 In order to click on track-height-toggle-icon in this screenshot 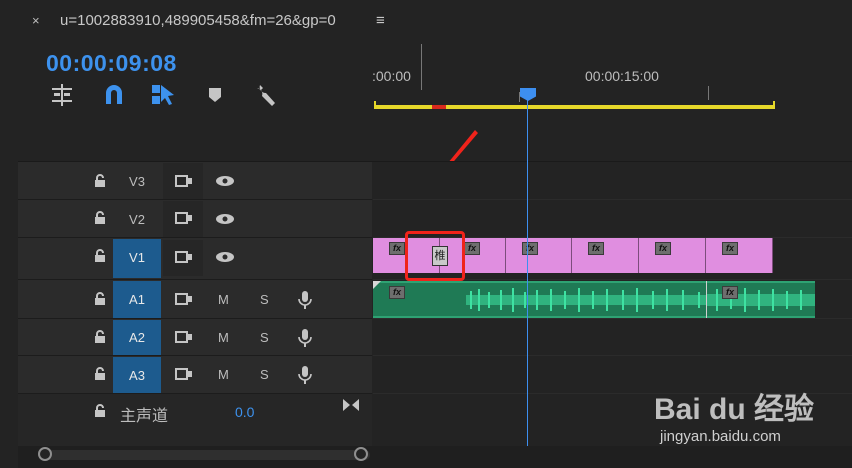, I will do `click(351, 405)`.